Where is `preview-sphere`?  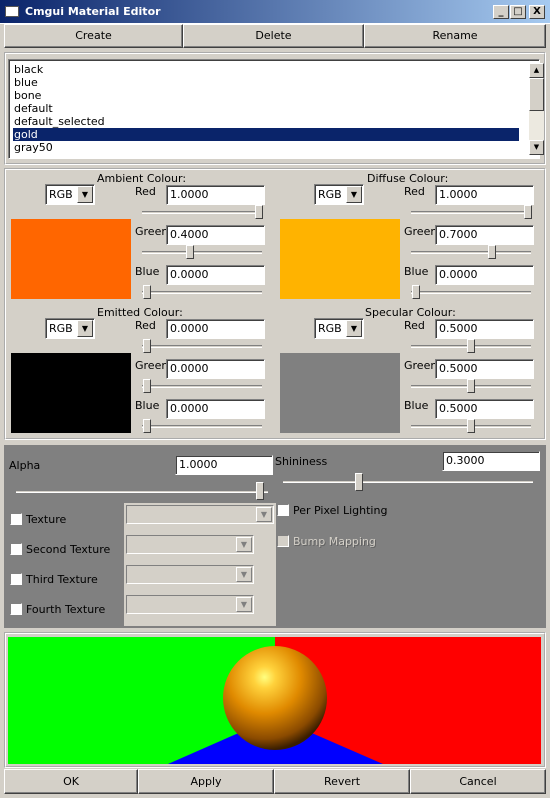 preview-sphere is located at coordinates (275, 698).